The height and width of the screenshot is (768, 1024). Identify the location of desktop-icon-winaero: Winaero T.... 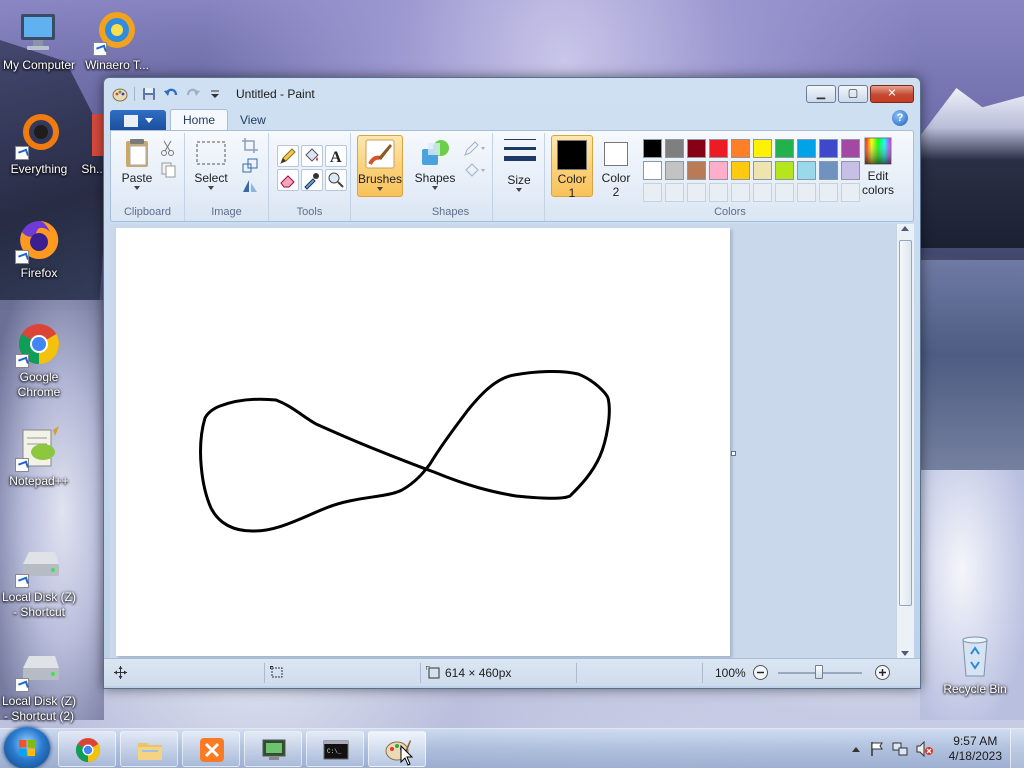
(117, 40).